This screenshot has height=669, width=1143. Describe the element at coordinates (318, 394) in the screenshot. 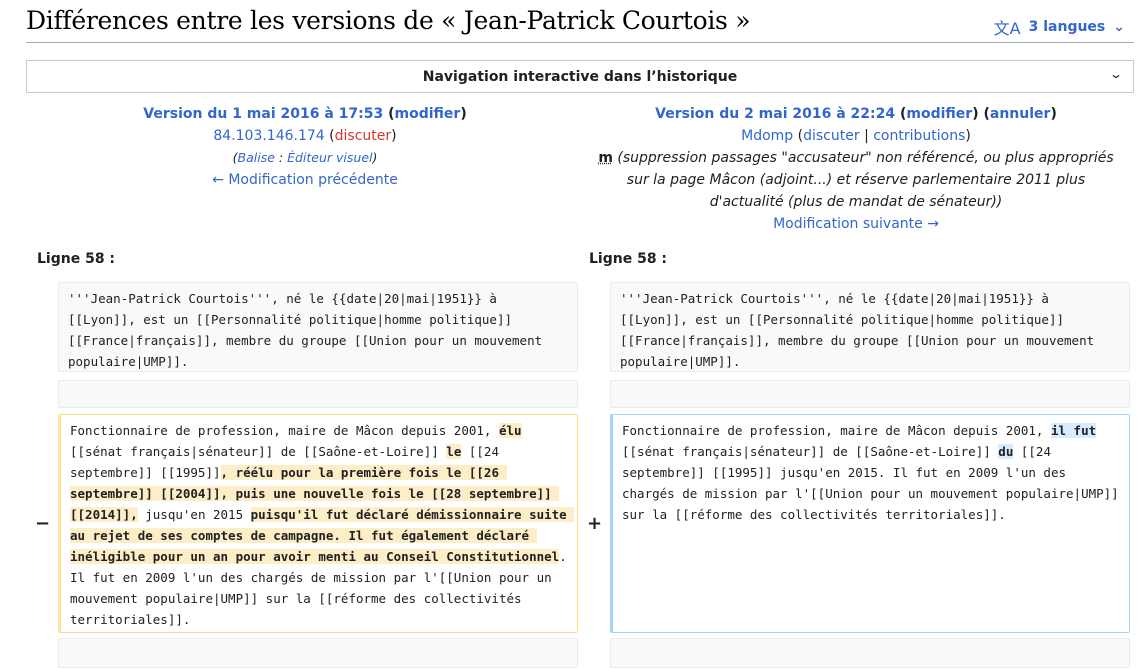

I see `empty-context-old` at that location.